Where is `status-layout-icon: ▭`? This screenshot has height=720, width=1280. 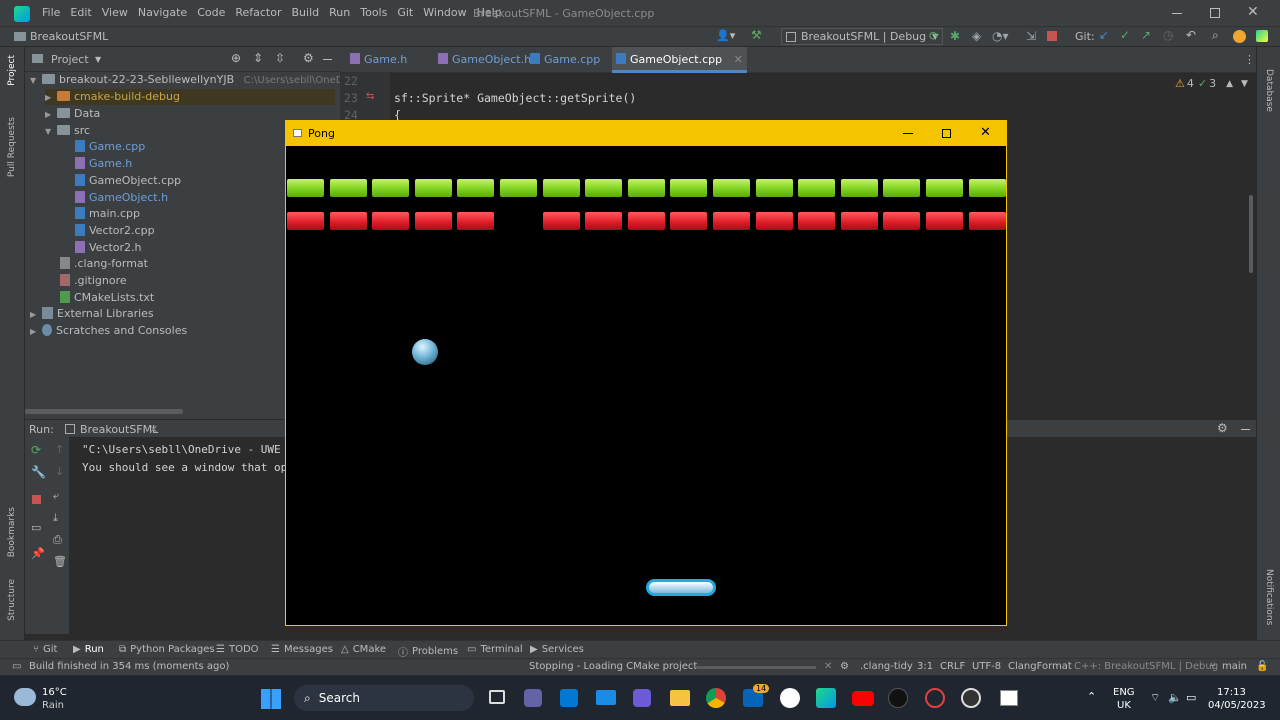
status-layout-icon: ▭ is located at coordinates (16, 666).